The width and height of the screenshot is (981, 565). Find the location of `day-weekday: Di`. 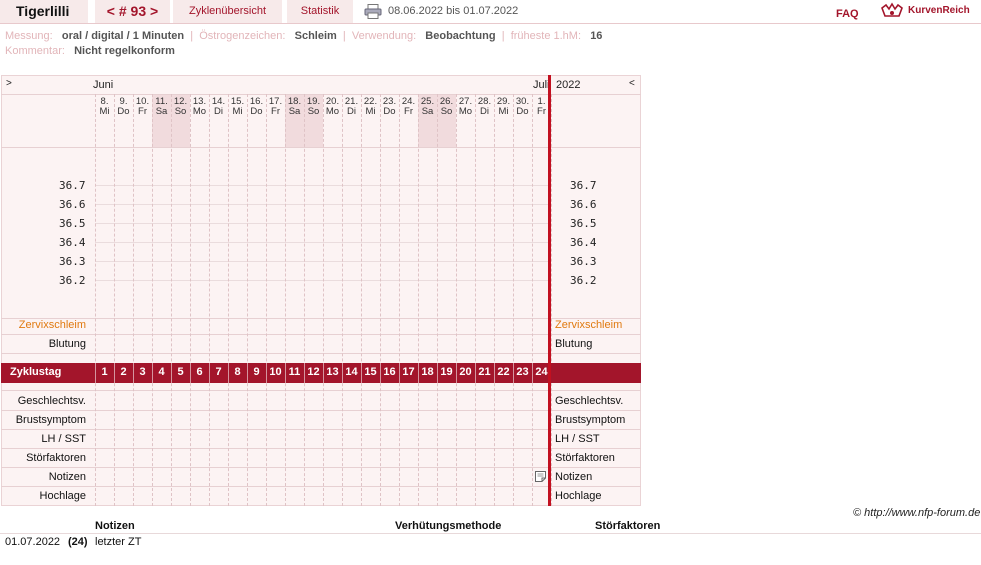

day-weekday: Di is located at coordinates (218, 111).